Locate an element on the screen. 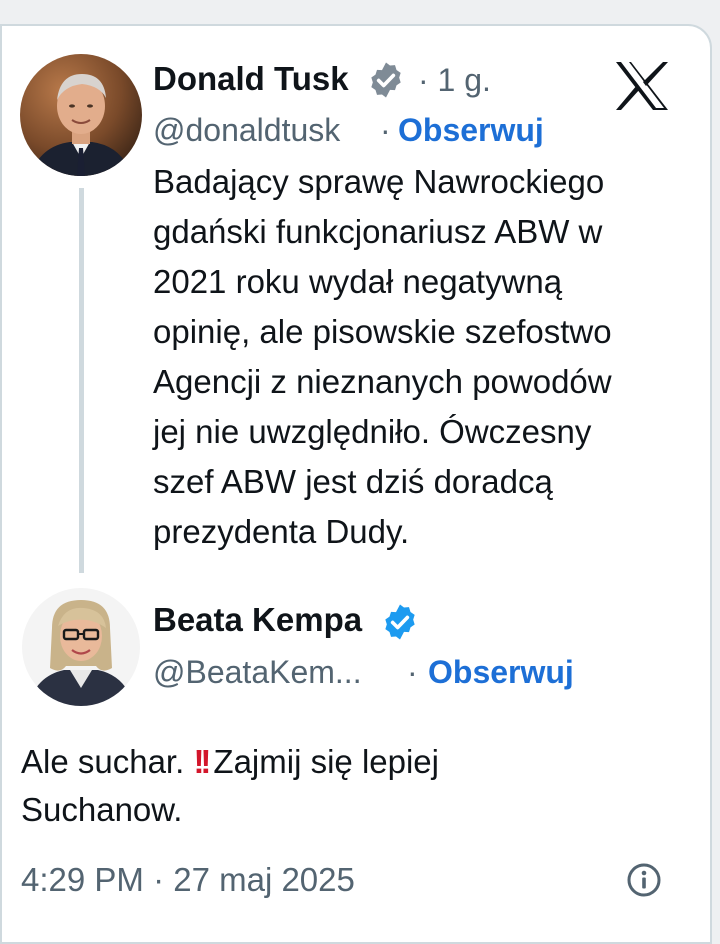 This screenshot has height=944, width=720. post-relative-time: · 1 g. is located at coordinates (454, 80).